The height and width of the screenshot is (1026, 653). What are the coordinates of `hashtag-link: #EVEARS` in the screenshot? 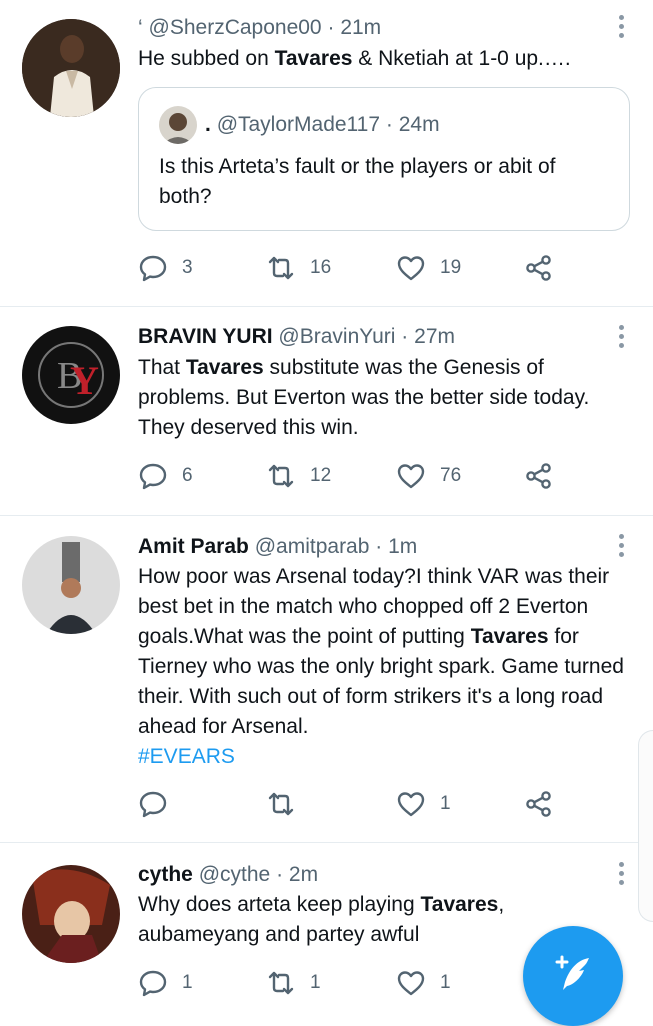 It's located at (186, 756).